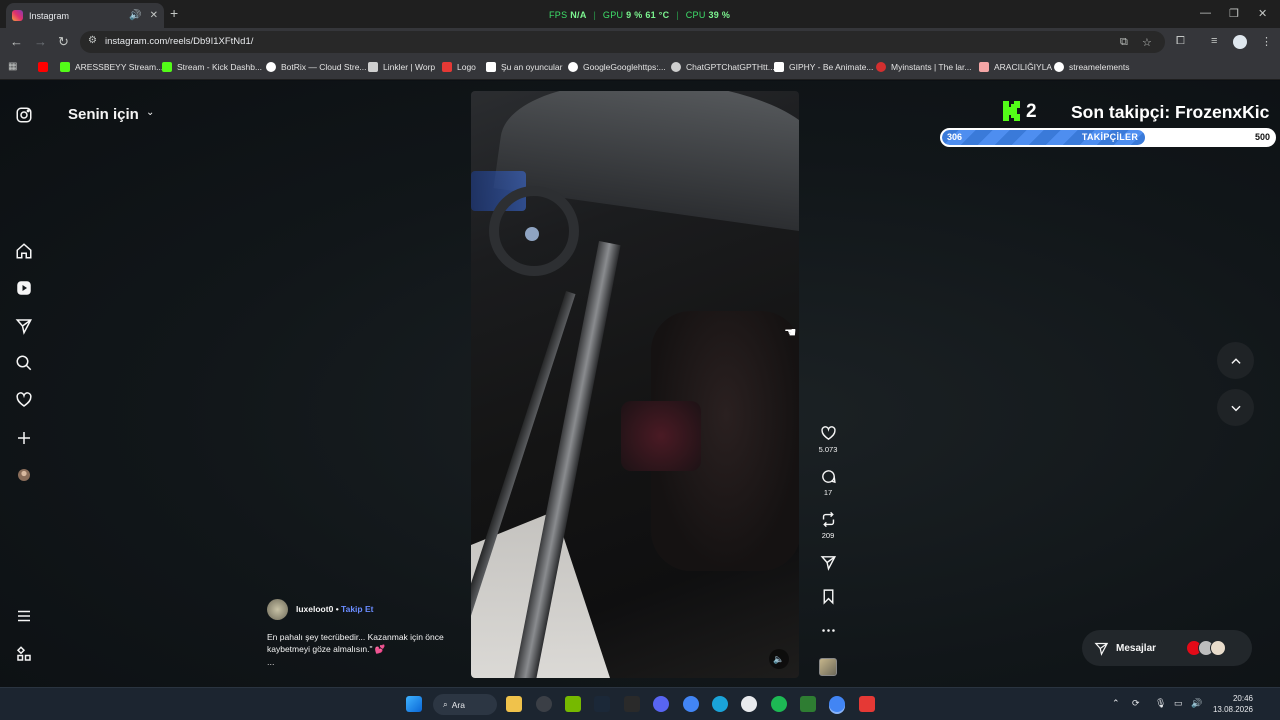 The width and height of the screenshot is (1280, 720). Describe the element at coordinates (719, 15) in the screenshot. I see `cpu-value: 39 %` at that location.